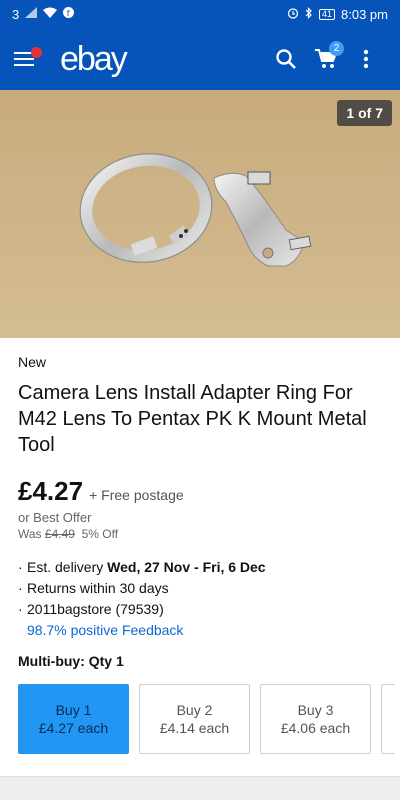  Describe the element at coordinates (65, 567) in the screenshot. I see `delivery-prefix: Est. delivery` at that location.